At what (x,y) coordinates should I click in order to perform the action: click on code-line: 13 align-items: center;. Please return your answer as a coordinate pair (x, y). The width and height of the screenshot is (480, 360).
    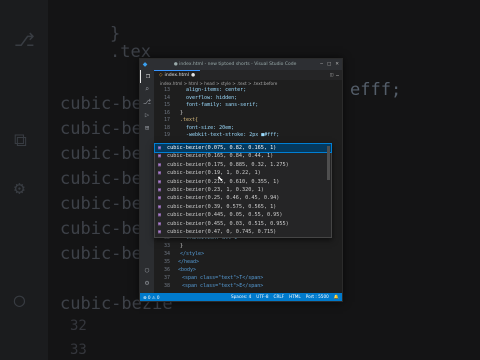
    Looking at the image, I should click on (205, 90).